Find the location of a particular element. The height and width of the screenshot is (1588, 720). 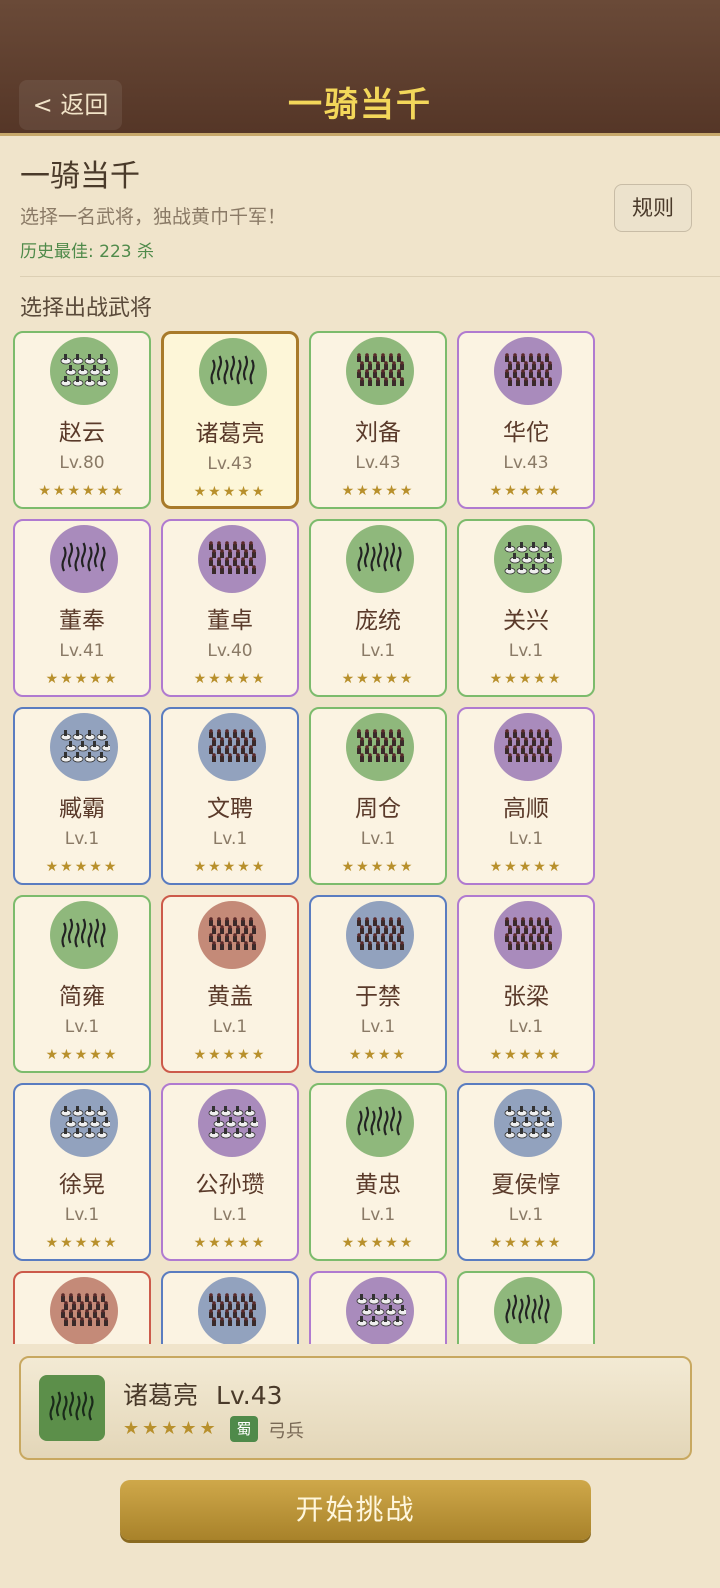

top-bar: < 返回 一骑当千 is located at coordinates (360, 68).